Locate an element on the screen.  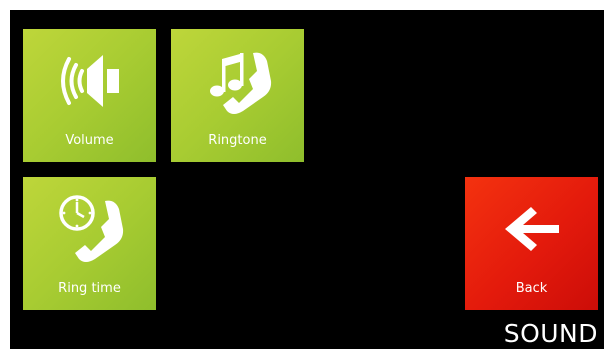
ringtone-tile: Ringtone is located at coordinates (237, 95).